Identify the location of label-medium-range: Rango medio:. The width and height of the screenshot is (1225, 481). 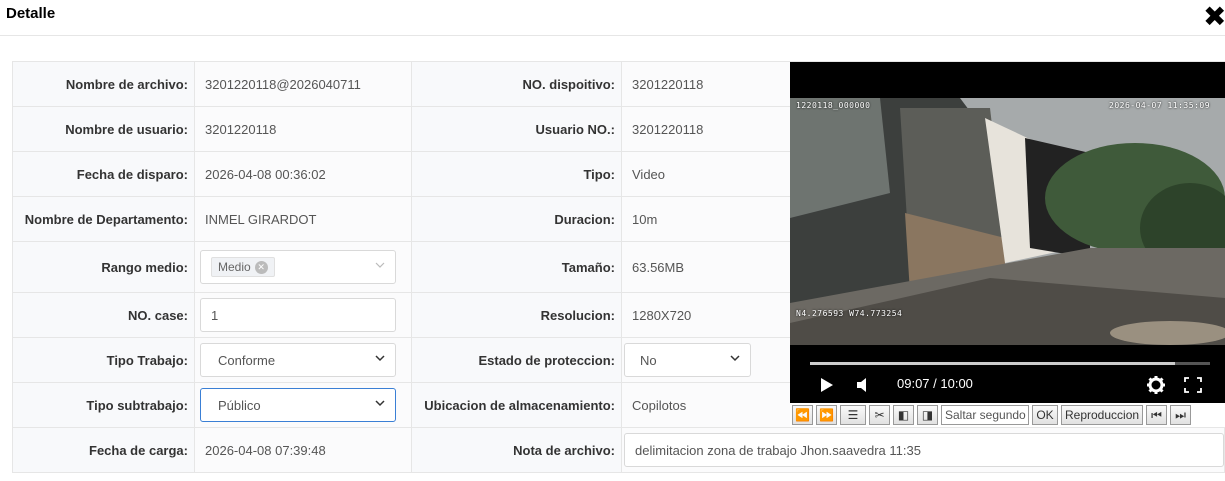
(103, 267).